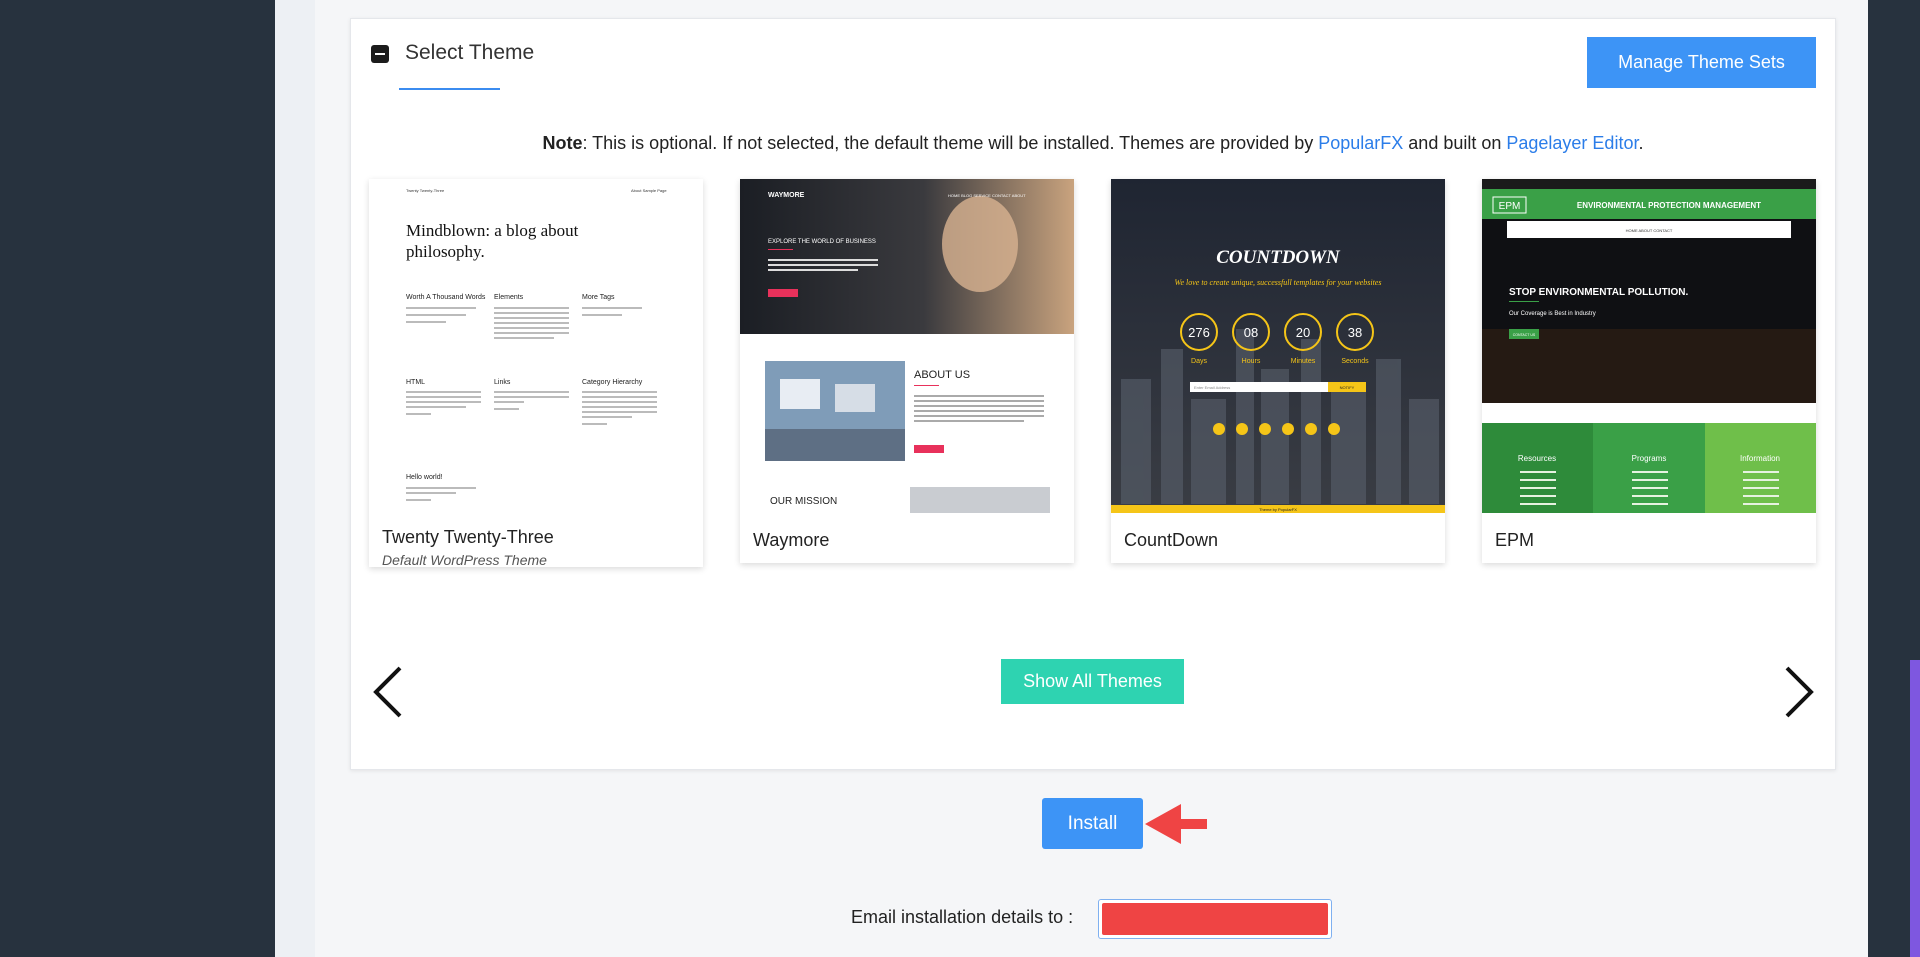 The width and height of the screenshot is (1920, 957). I want to click on tt3-post-1: Worth A Thousand Words, so click(446, 297).